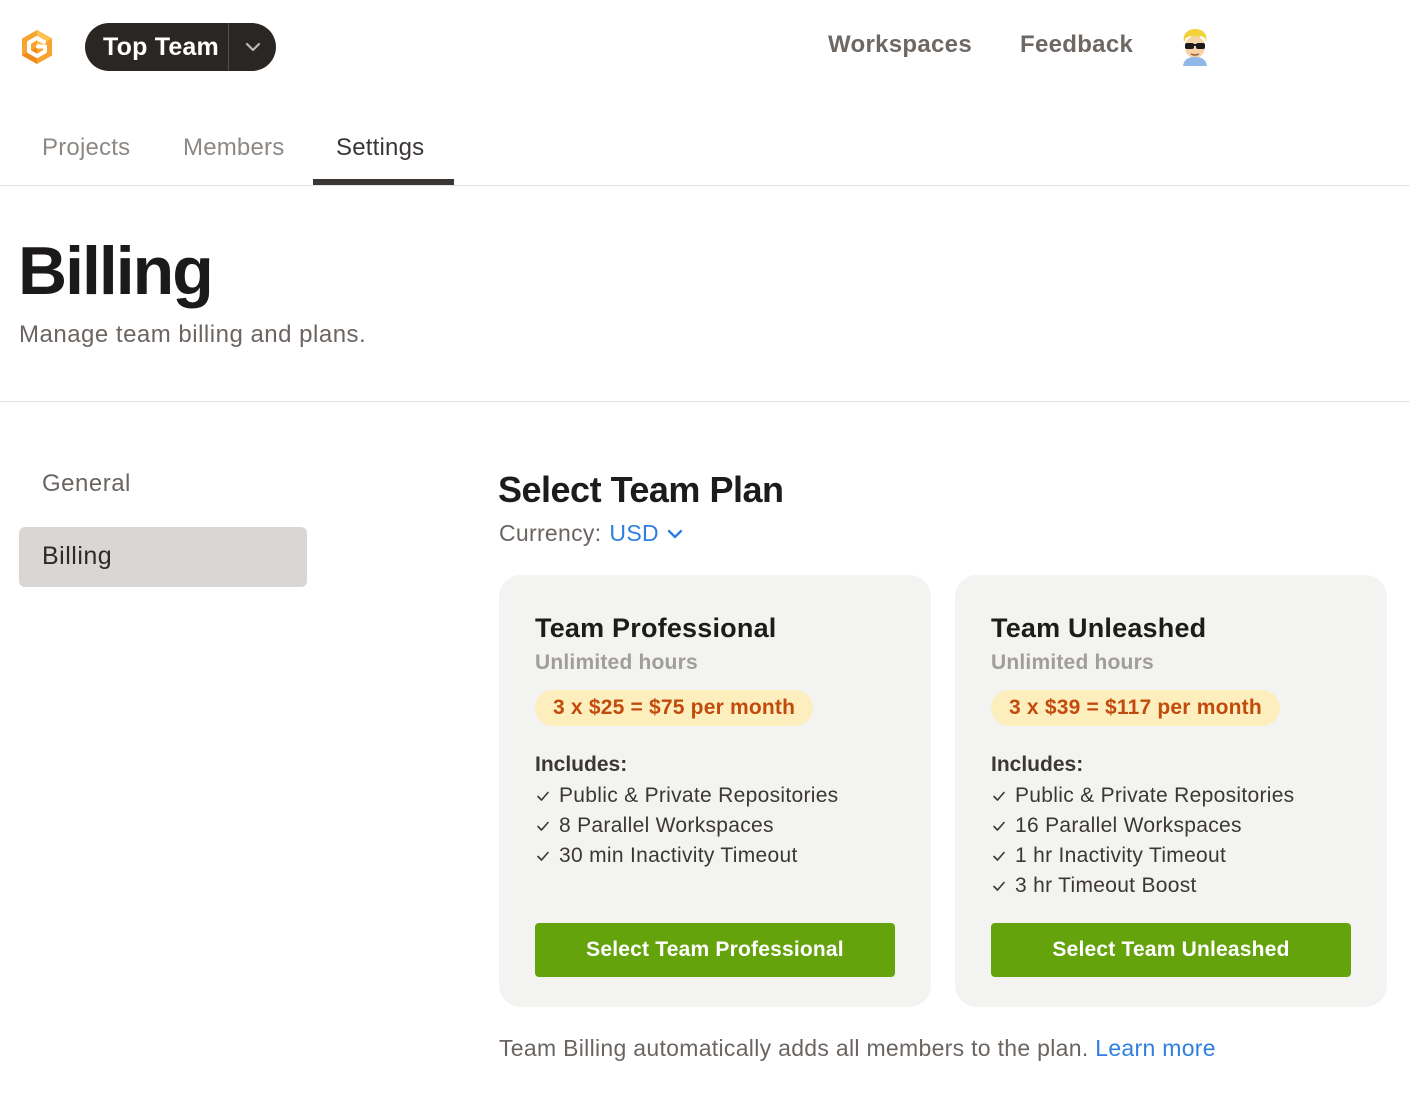 This screenshot has width=1410, height=1094. I want to click on tab-members: Members, so click(233, 148).